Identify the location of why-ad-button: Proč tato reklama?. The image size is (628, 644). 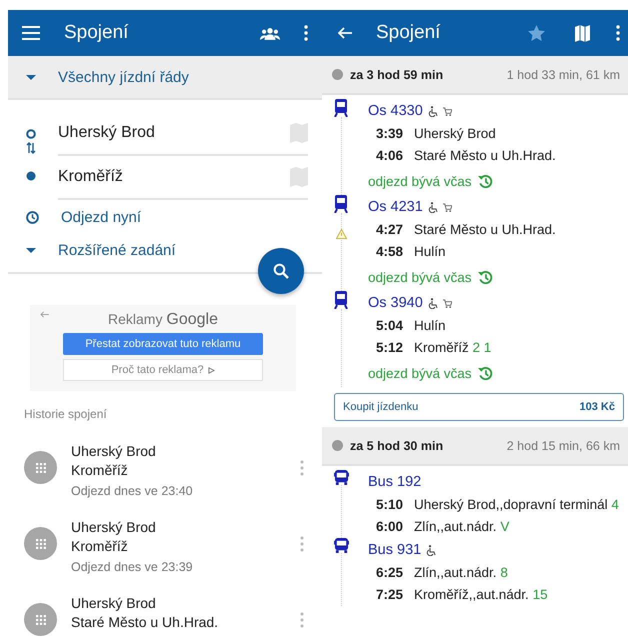
(163, 370).